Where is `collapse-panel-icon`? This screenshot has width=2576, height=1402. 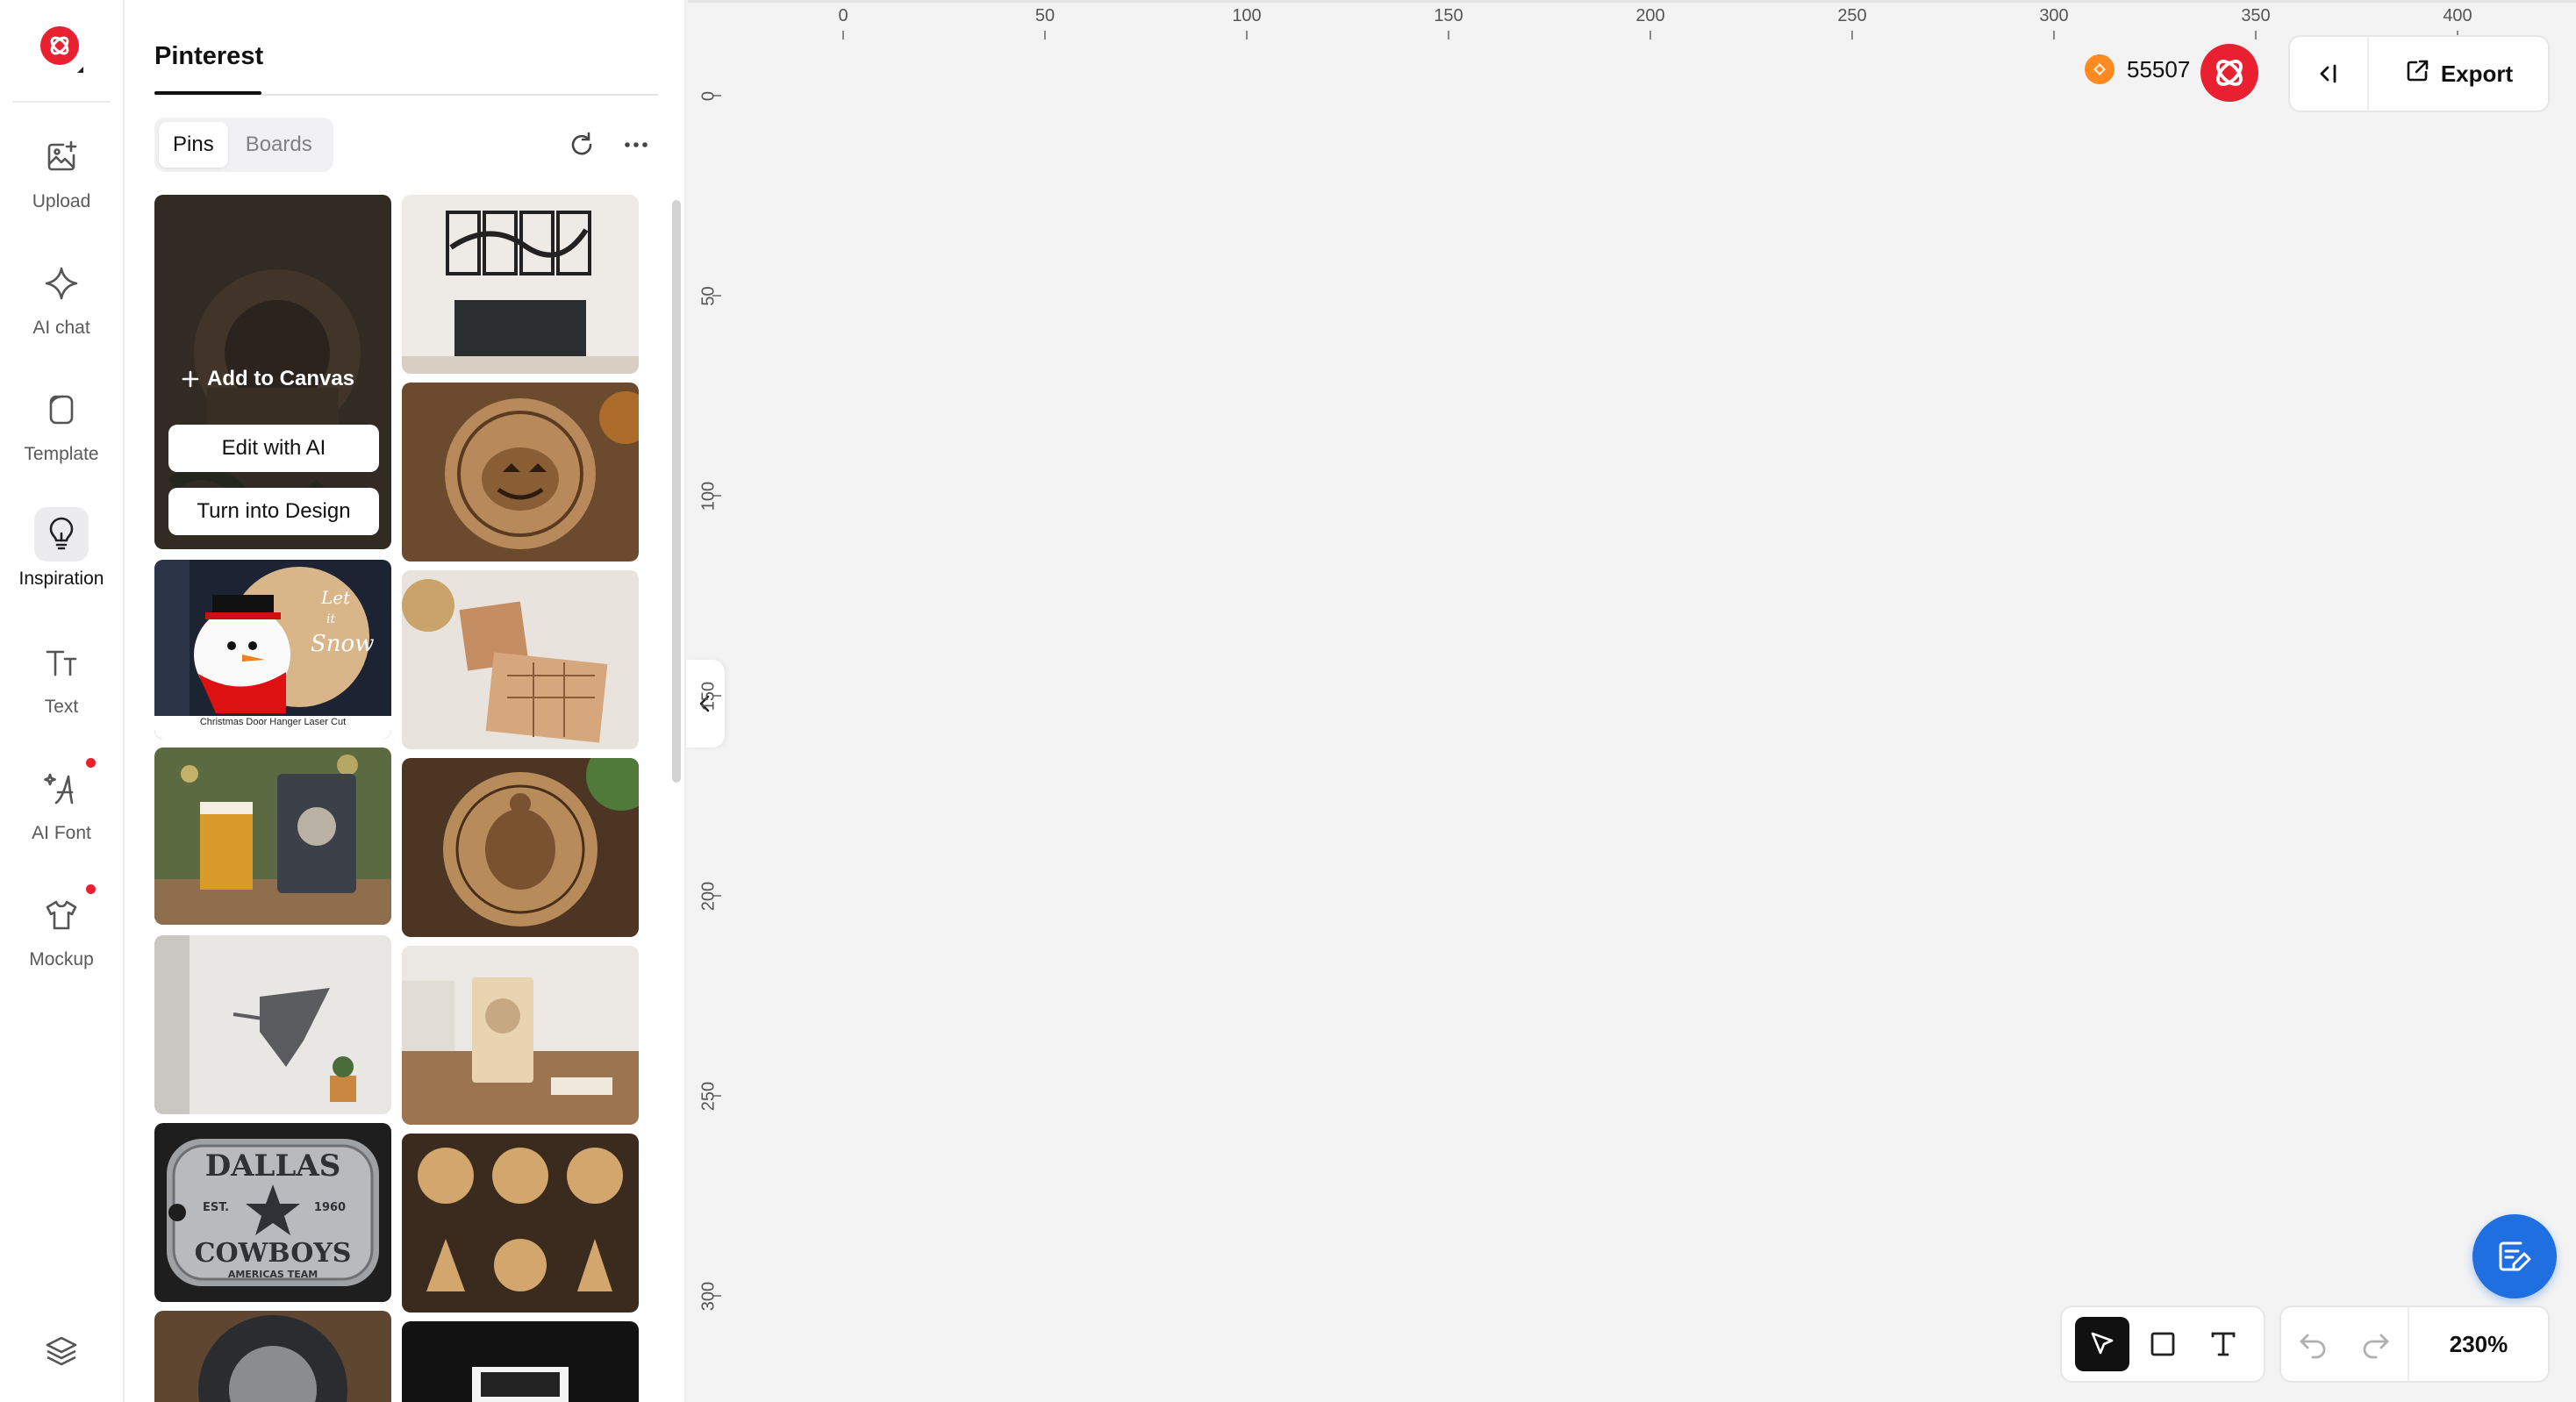
collapse-panel-icon is located at coordinates (2329, 74).